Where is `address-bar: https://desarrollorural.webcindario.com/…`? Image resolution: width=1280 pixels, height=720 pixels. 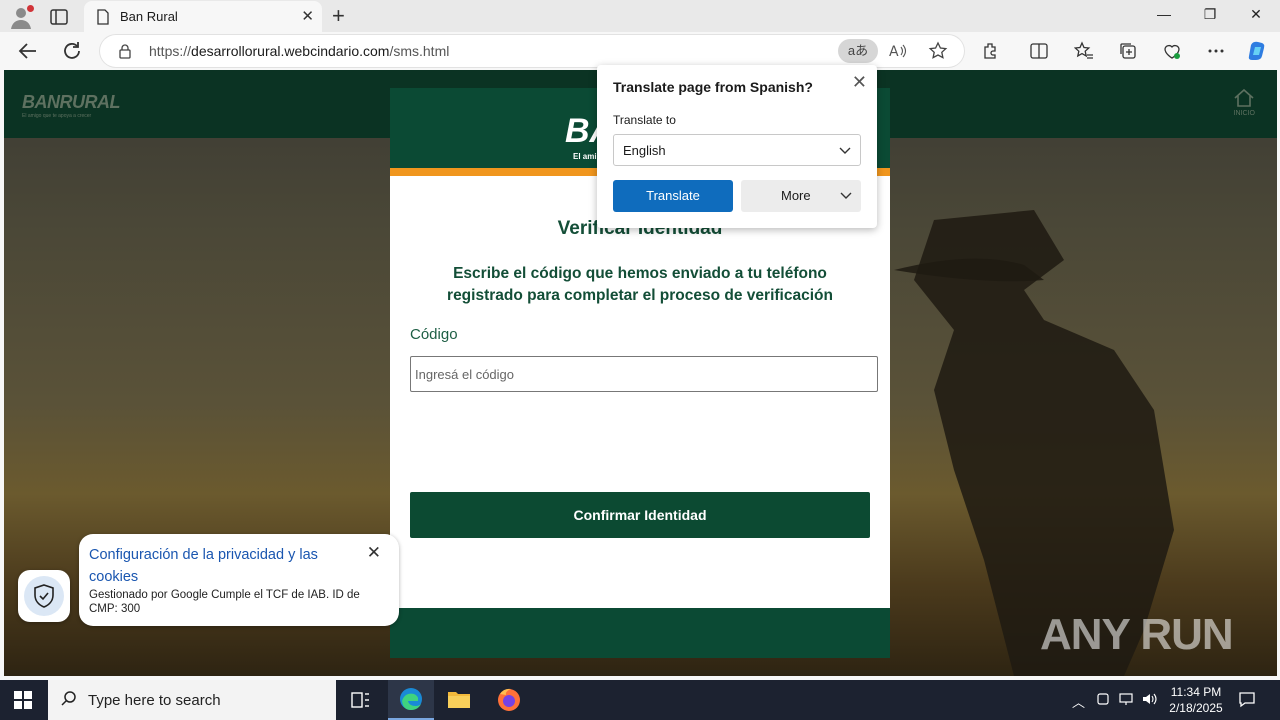
address-bar: https://desarrollorural.webcindario.com/… is located at coordinates (532, 51).